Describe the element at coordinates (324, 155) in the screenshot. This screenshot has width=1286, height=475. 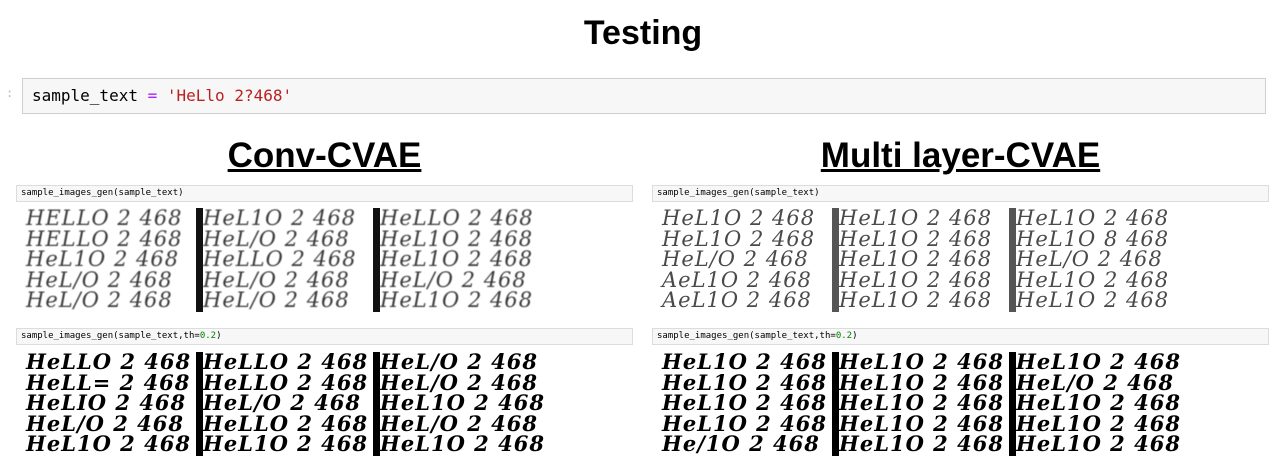
I see `section-title-conv-cvae: Conv-CVAE` at that location.